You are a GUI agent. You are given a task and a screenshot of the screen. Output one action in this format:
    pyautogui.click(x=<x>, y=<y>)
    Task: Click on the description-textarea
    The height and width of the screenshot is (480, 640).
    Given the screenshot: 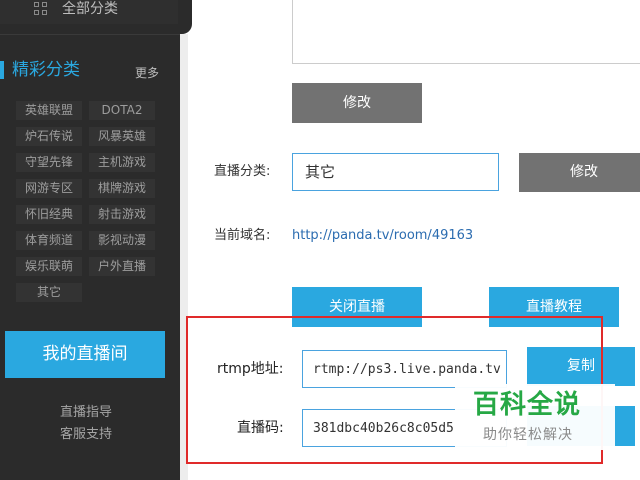 What is the action you would take?
    pyautogui.click(x=466, y=32)
    